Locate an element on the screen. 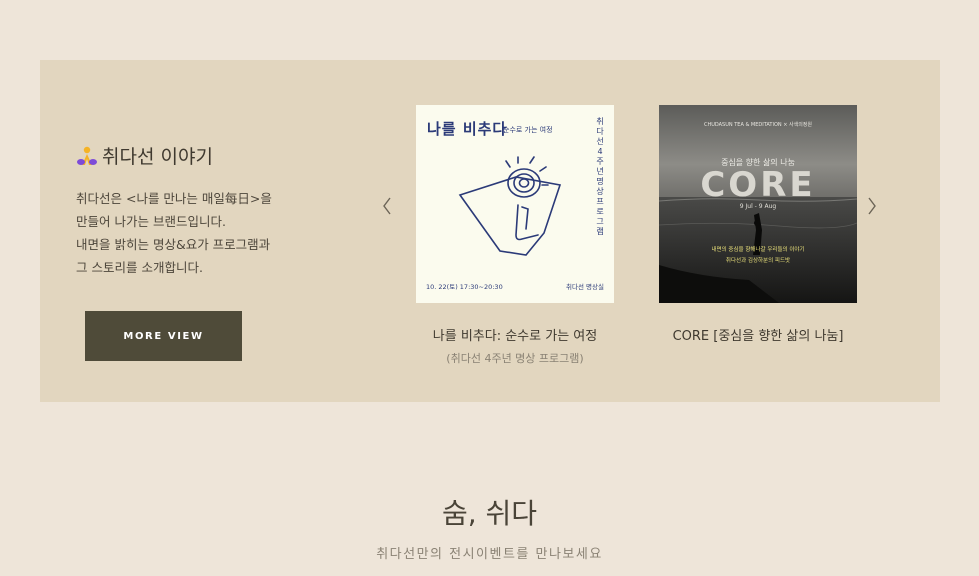 The height and width of the screenshot is (576, 979). section-title: 숨, 쉬다 is located at coordinates (489, 513).